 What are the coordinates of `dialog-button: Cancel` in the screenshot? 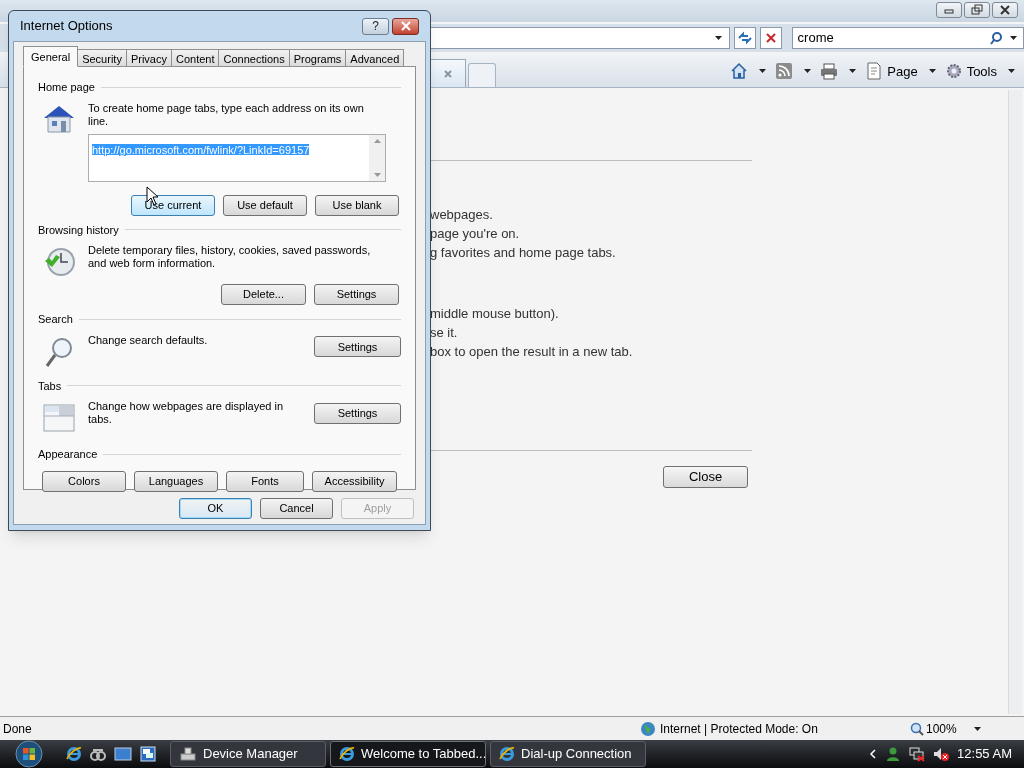 It's located at (296, 508).